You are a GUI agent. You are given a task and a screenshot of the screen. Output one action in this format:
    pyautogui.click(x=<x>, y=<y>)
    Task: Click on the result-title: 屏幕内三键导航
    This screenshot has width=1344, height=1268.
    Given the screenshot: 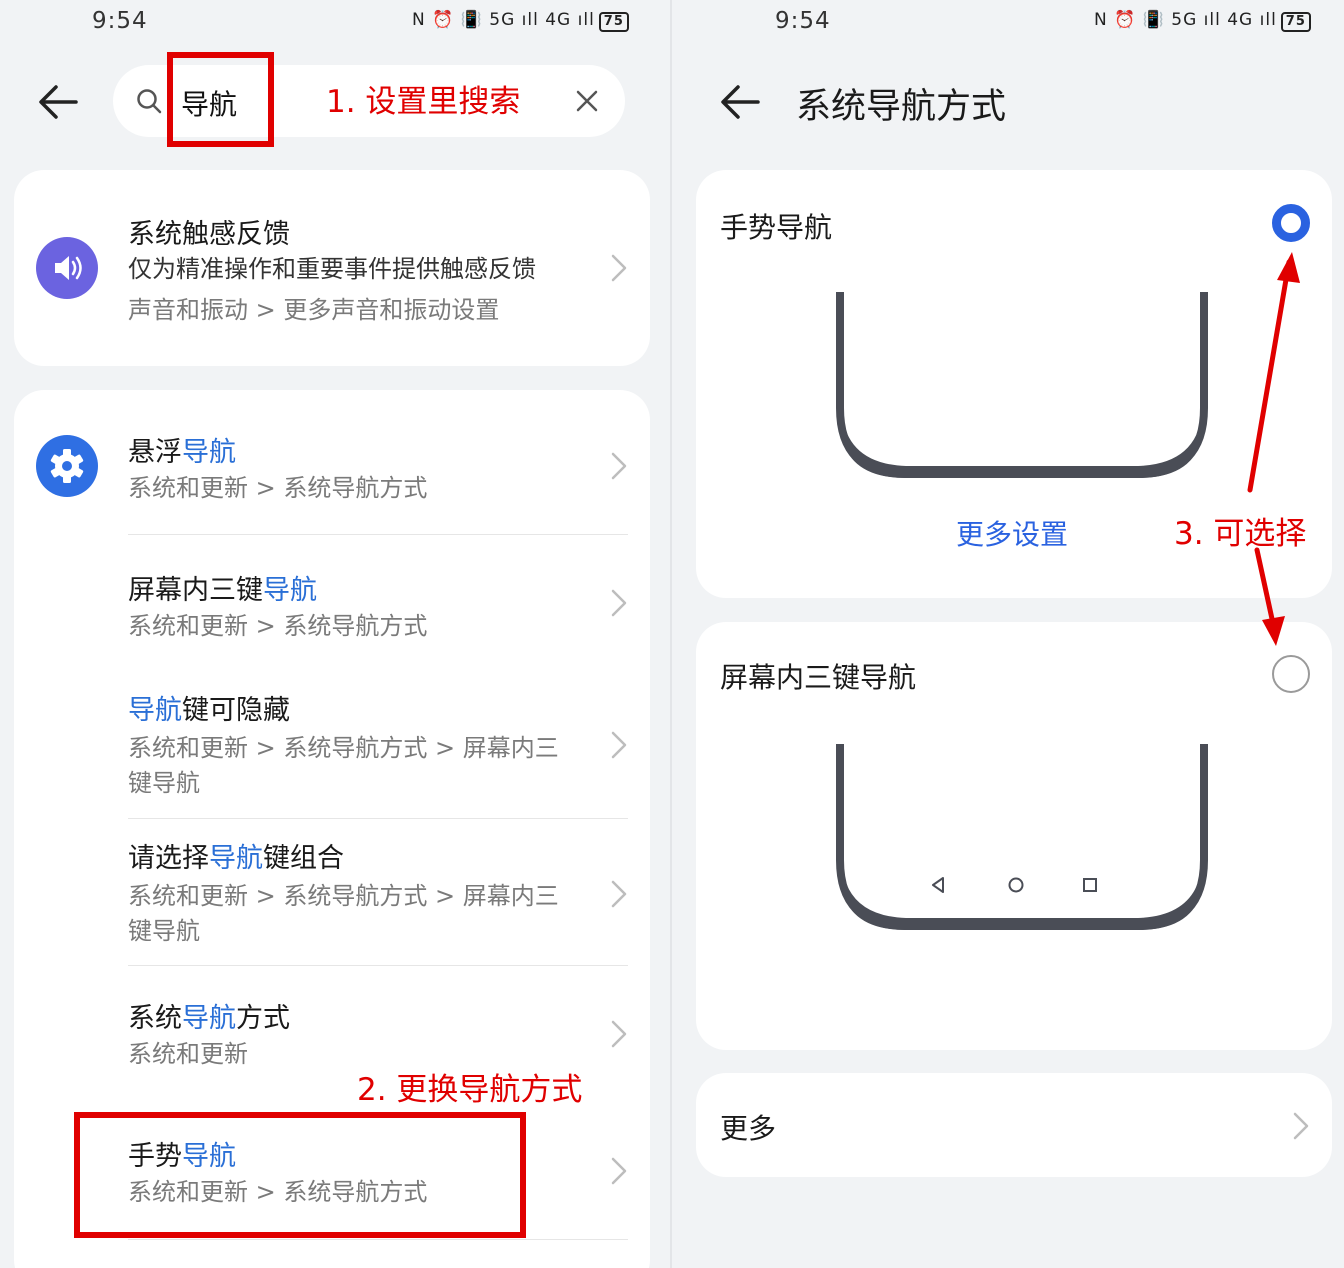 What is the action you would take?
    pyautogui.click(x=222, y=590)
    